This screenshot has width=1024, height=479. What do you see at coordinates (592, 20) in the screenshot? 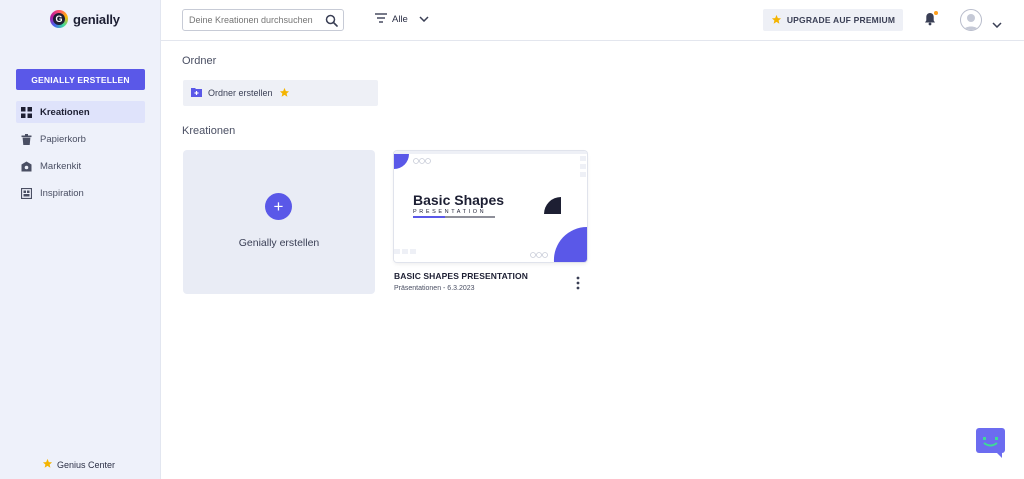
I see `topbar: Alle UPGRADE AUF PREMIUM` at bounding box center [592, 20].